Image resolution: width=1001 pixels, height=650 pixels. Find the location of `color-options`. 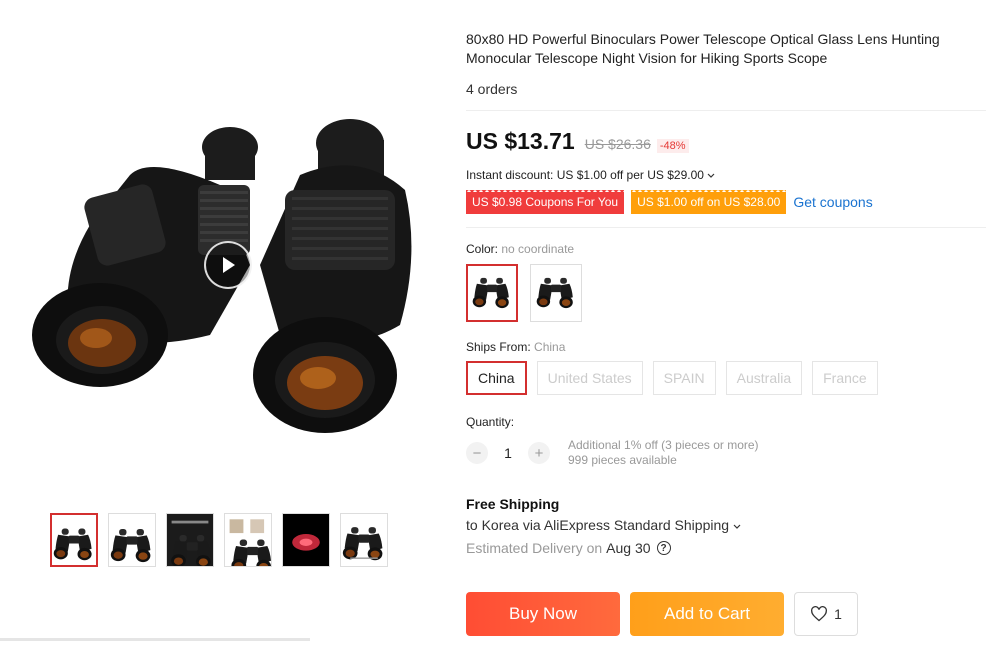

color-options is located at coordinates (726, 293).